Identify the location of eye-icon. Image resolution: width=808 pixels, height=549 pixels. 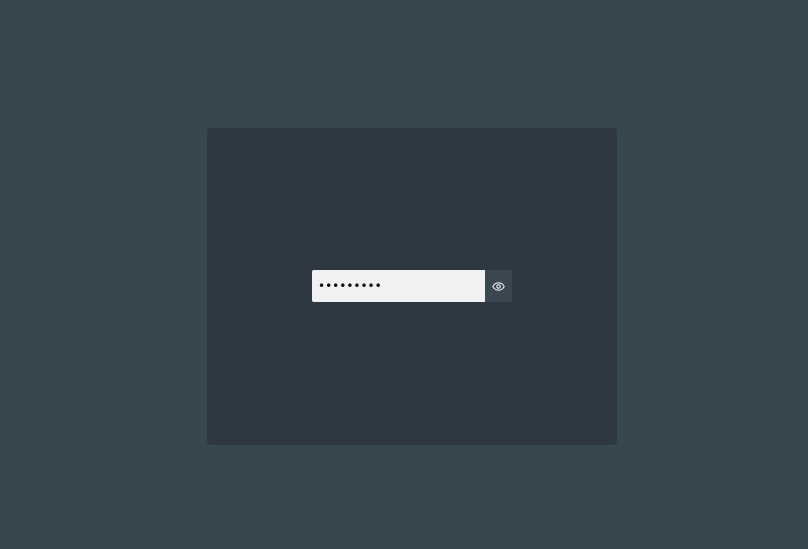
(498, 286).